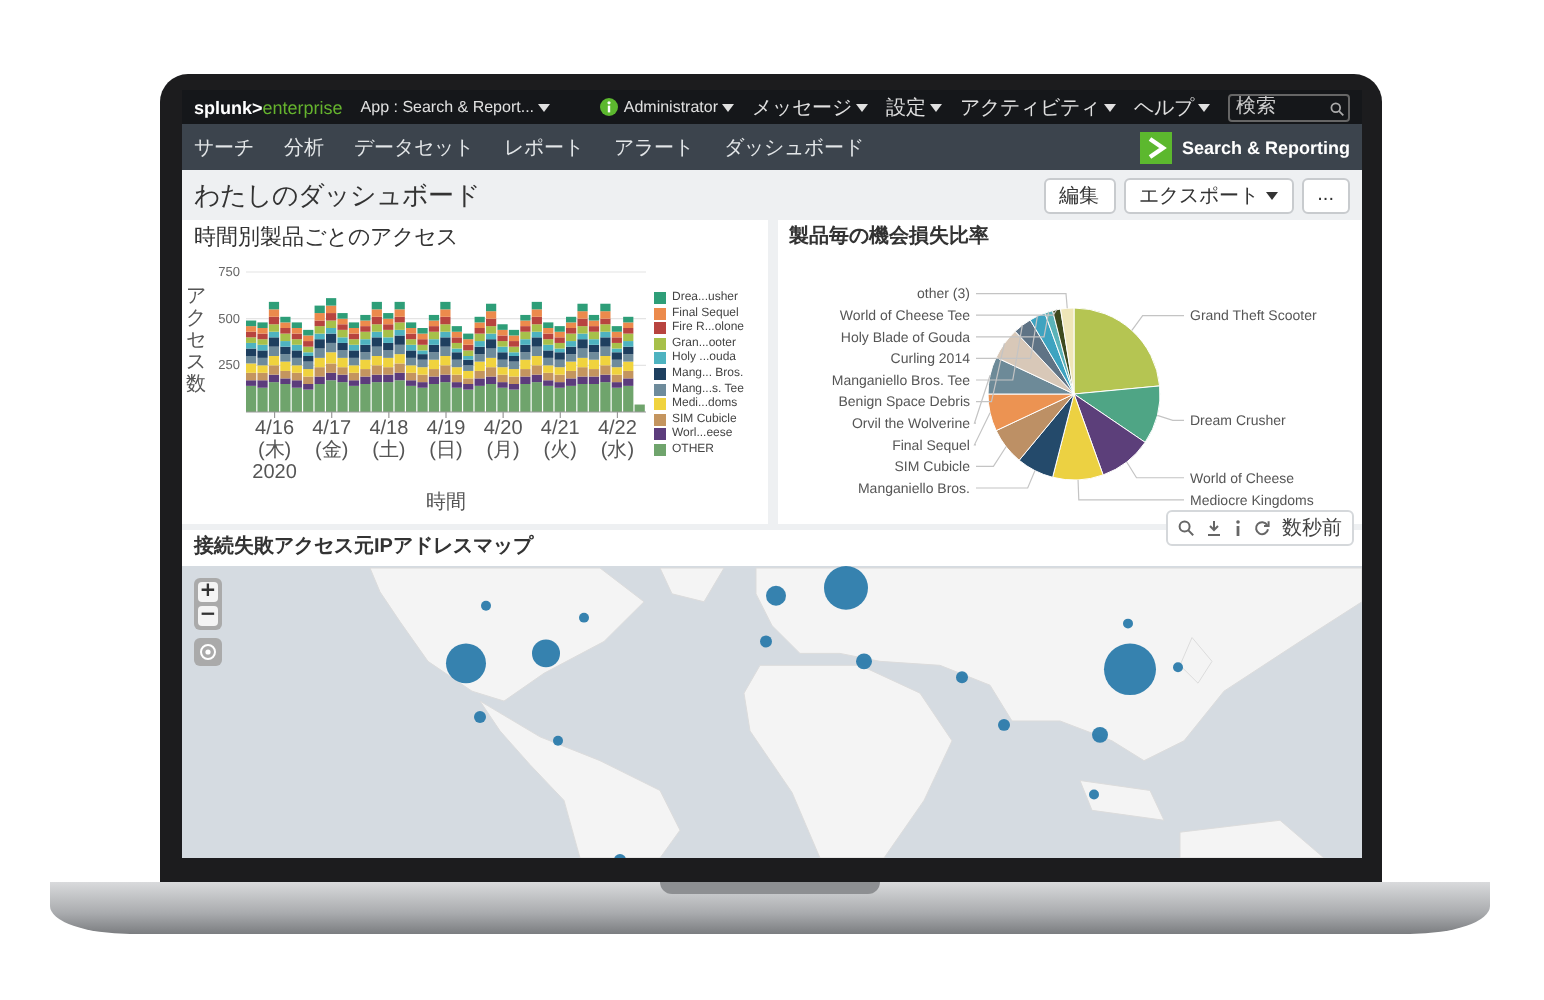 This screenshot has height=1000, width=1544. Describe the element at coordinates (268, 107) in the screenshot. I see `product-logo: splunk>enterprise` at that location.